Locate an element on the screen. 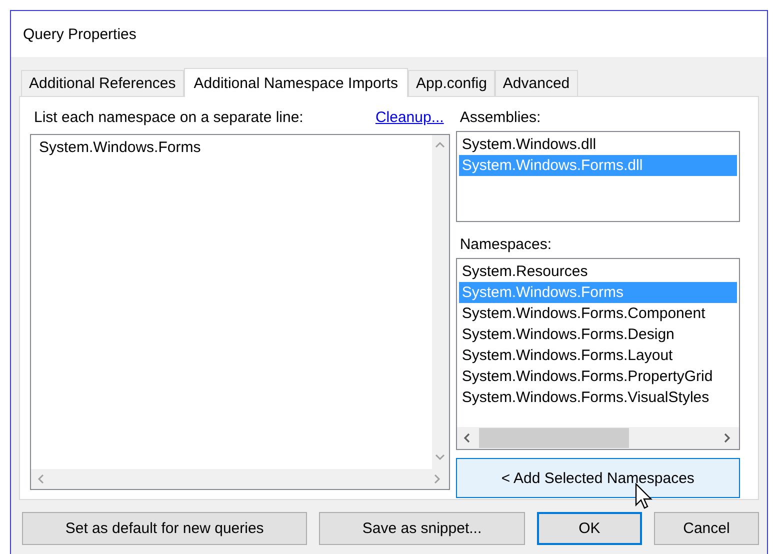 This screenshot has height=554, width=773. window-title: Query Properties is located at coordinates (79, 34).